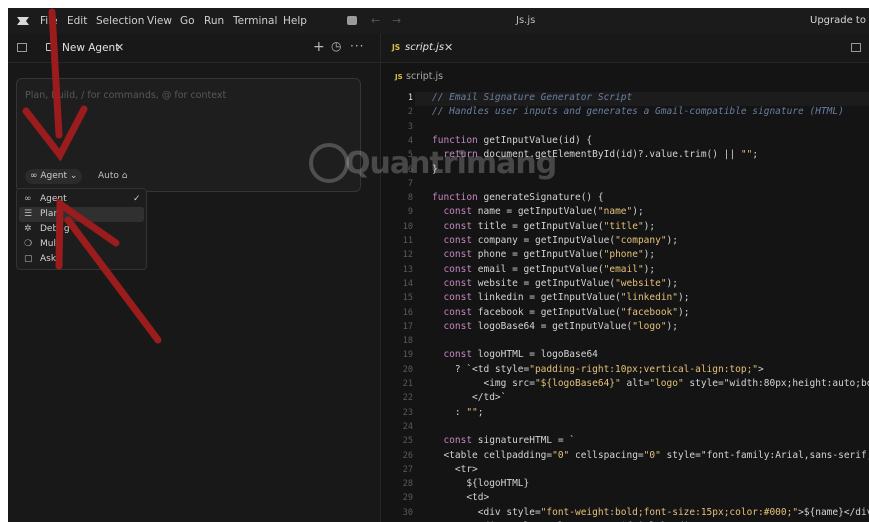  What do you see at coordinates (92, 176) in the screenshot?
I see `annotation-arrows` at bounding box center [92, 176].